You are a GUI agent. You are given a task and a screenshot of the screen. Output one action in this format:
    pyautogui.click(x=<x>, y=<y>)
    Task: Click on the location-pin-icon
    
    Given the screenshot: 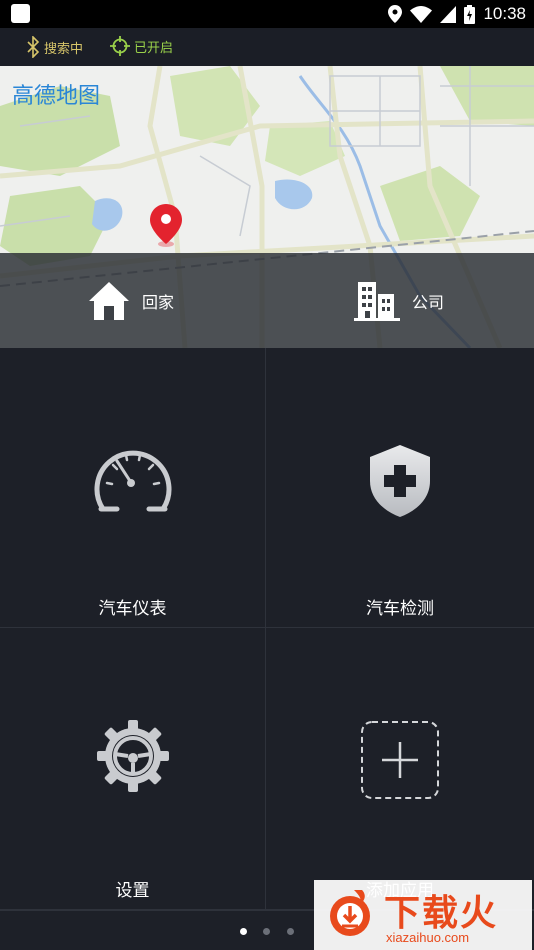 What is the action you would take?
    pyautogui.click(x=166, y=225)
    